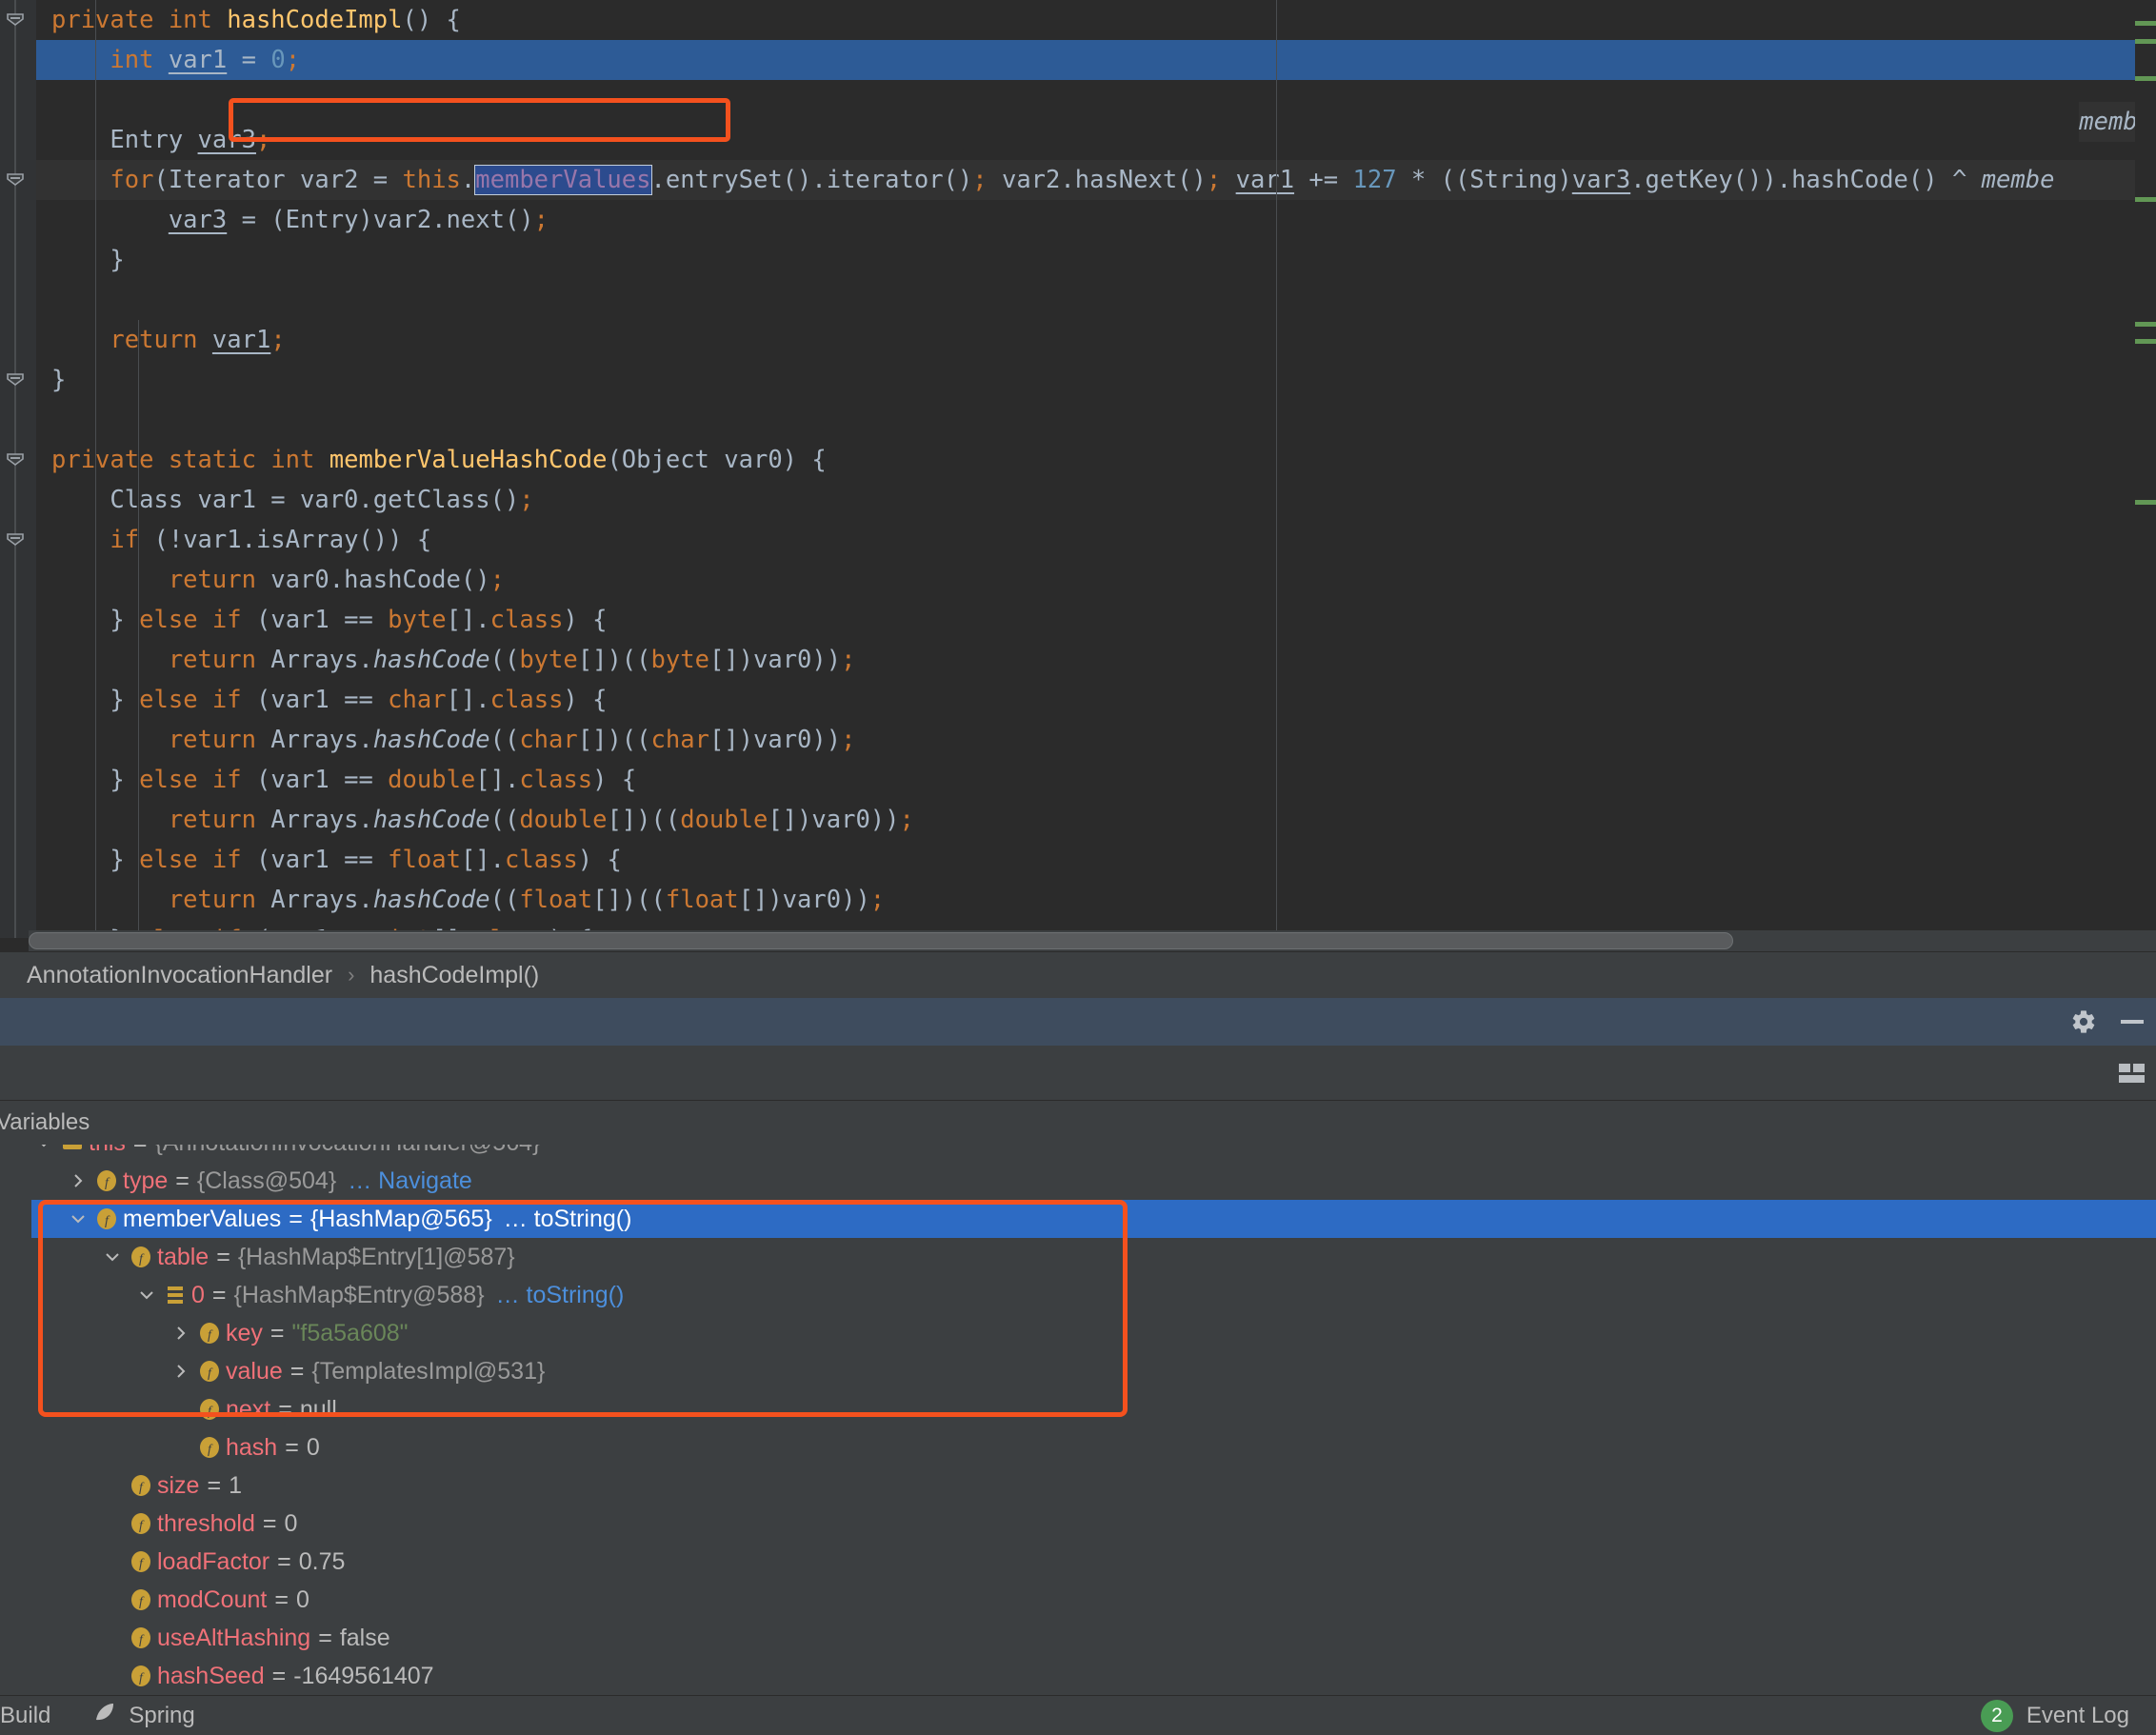 The image size is (2156, 1735). What do you see at coordinates (1096, 60) in the screenshot?
I see `code-line: int var1 = 0;` at bounding box center [1096, 60].